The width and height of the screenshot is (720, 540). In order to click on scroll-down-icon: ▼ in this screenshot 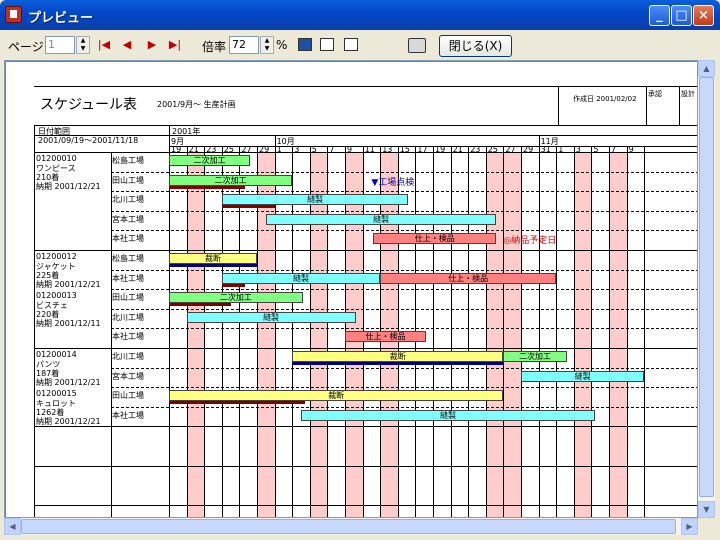, I will do `click(706, 509)`.